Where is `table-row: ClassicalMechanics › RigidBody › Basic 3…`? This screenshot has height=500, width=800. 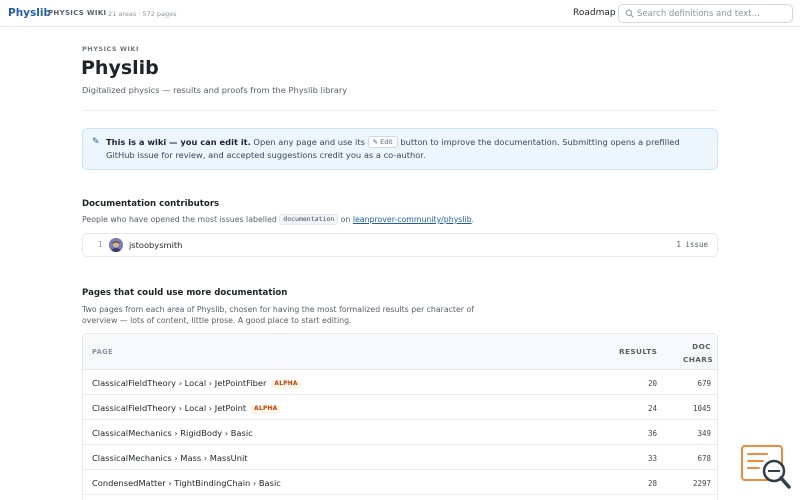 table-row: ClassicalMechanics › RigidBody › Basic 3… is located at coordinates (400, 432).